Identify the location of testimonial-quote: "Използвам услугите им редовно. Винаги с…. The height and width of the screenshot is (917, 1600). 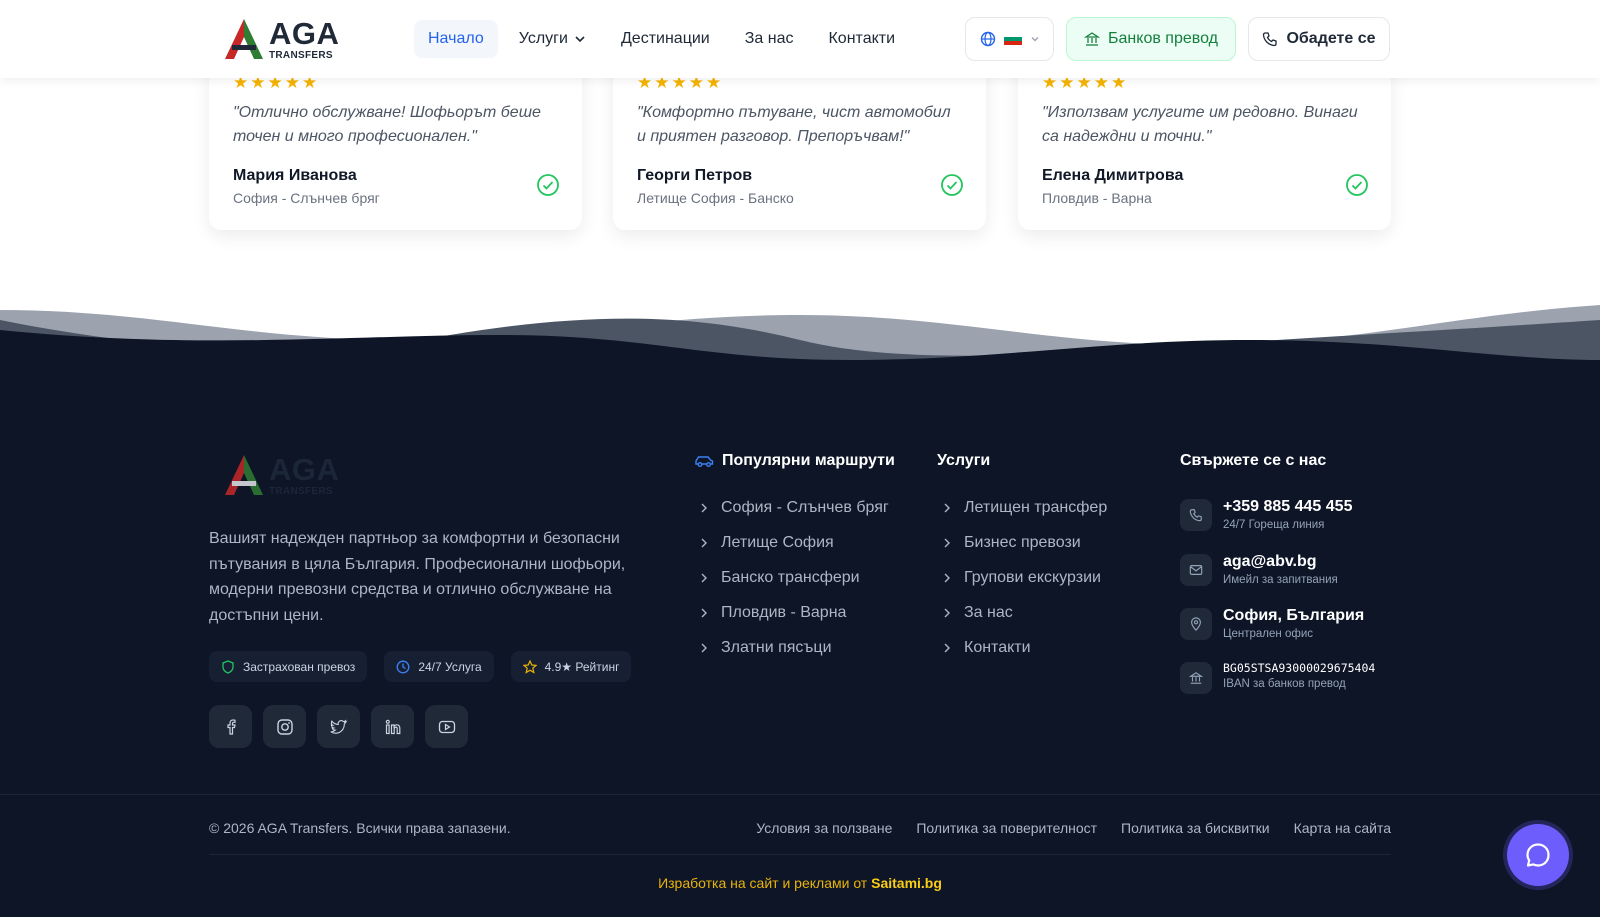
(1200, 124).